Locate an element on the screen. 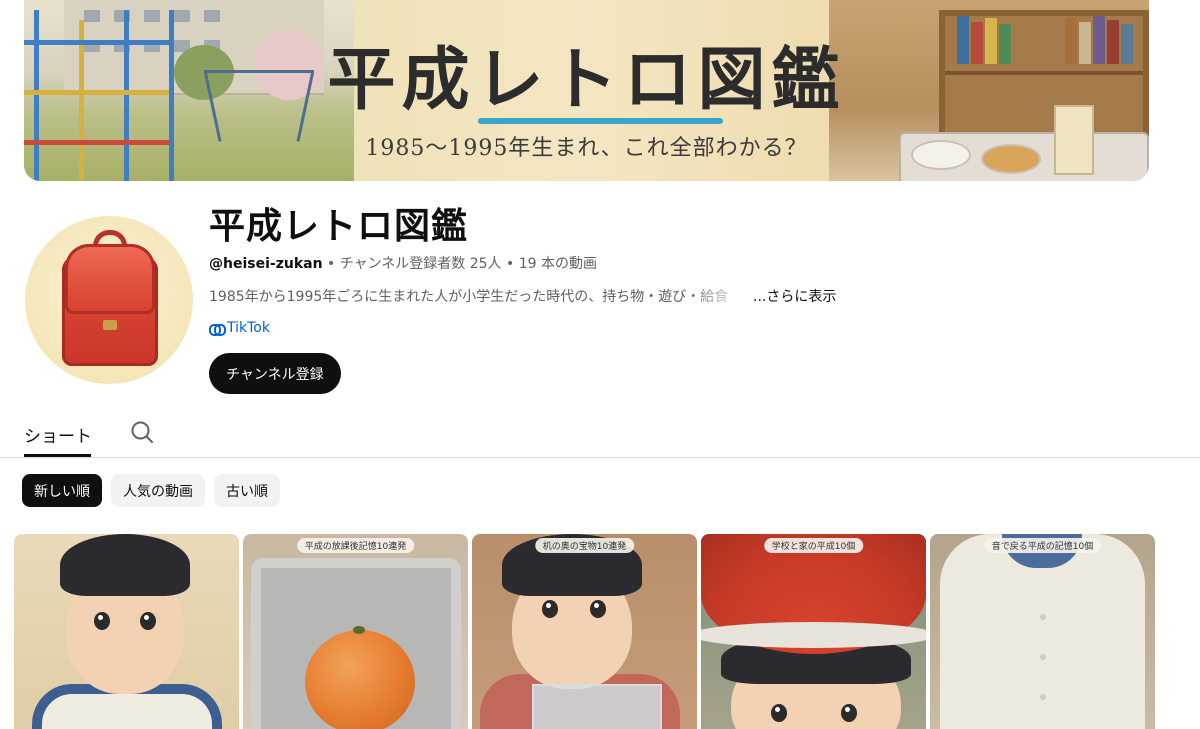 This screenshot has width=1200, height=729. channel-avatar is located at coordinates (109, 300).